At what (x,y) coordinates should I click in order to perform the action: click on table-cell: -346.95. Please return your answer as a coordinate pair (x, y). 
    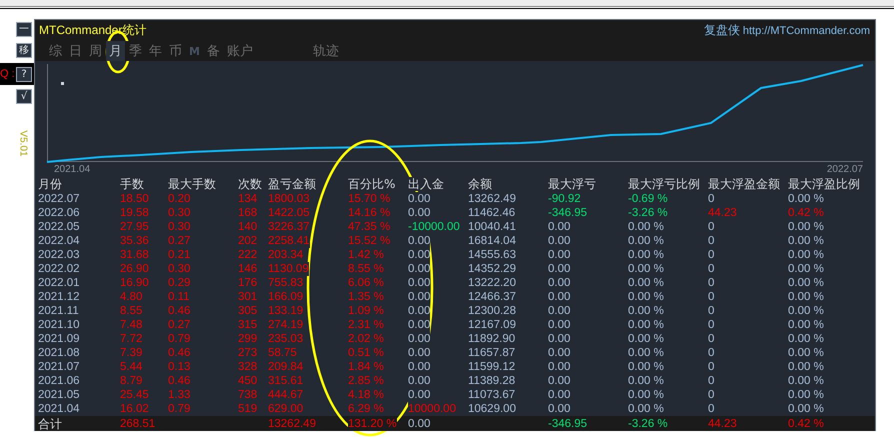
    Looking at the image, I should click on (568, 423).